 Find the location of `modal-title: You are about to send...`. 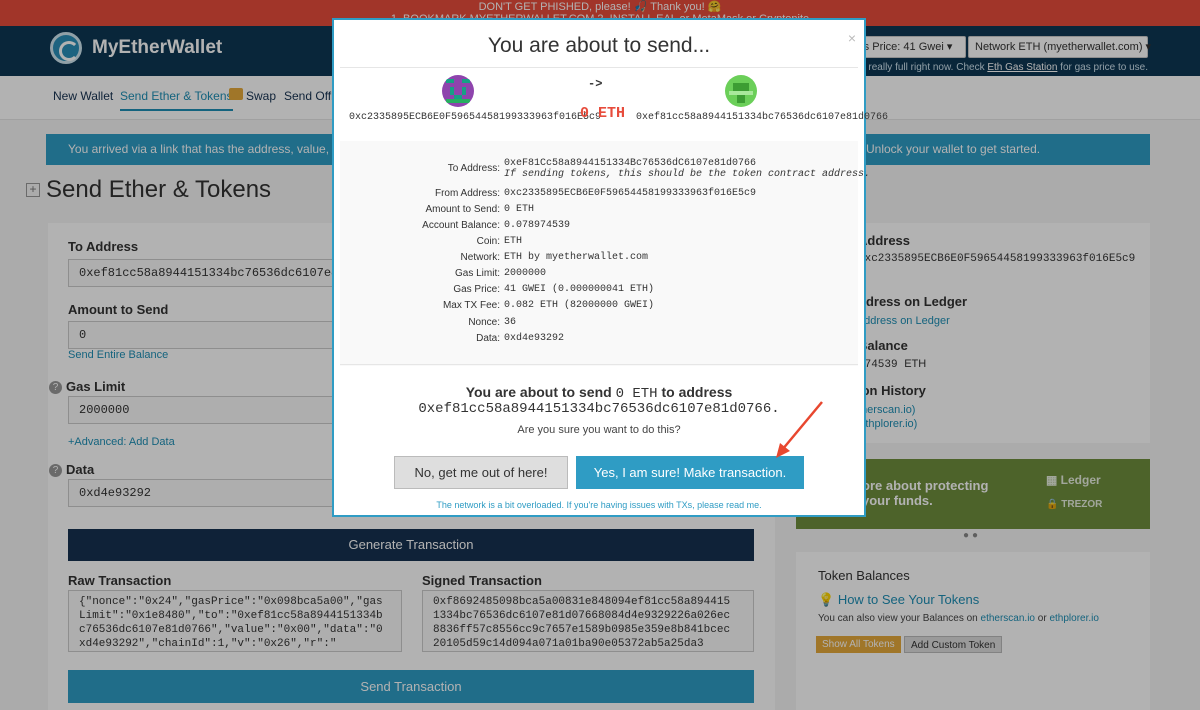

modal-title: You are about to send... is located at coordinates (599, 45).